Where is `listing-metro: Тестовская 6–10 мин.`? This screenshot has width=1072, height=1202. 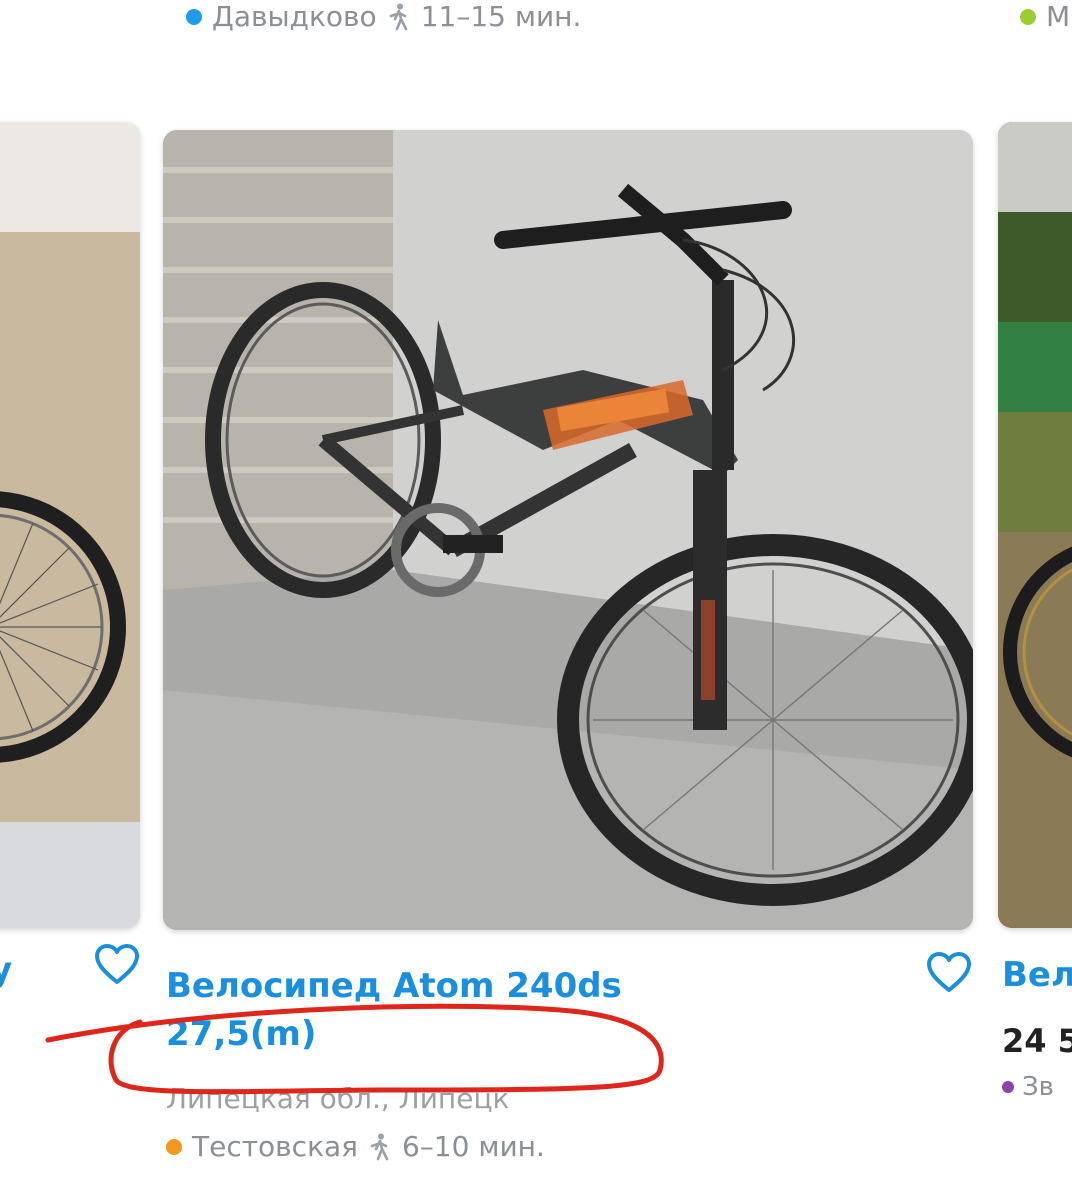 listing-metro: Тестовская 6–10 мин. is located at coordinates (355, 1146).